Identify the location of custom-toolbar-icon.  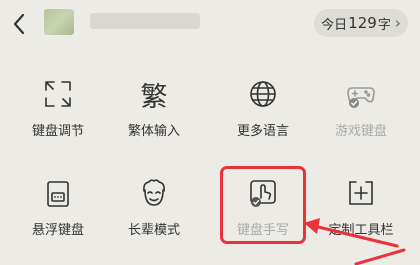
(361, 193).